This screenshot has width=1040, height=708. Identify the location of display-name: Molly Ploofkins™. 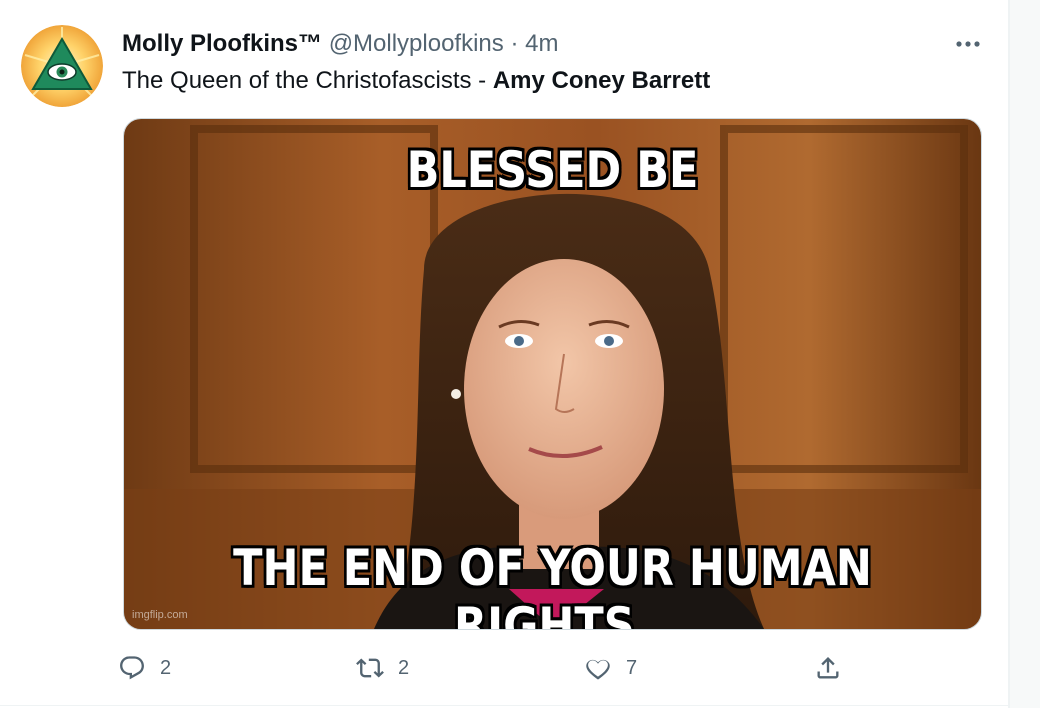
(222, 43).